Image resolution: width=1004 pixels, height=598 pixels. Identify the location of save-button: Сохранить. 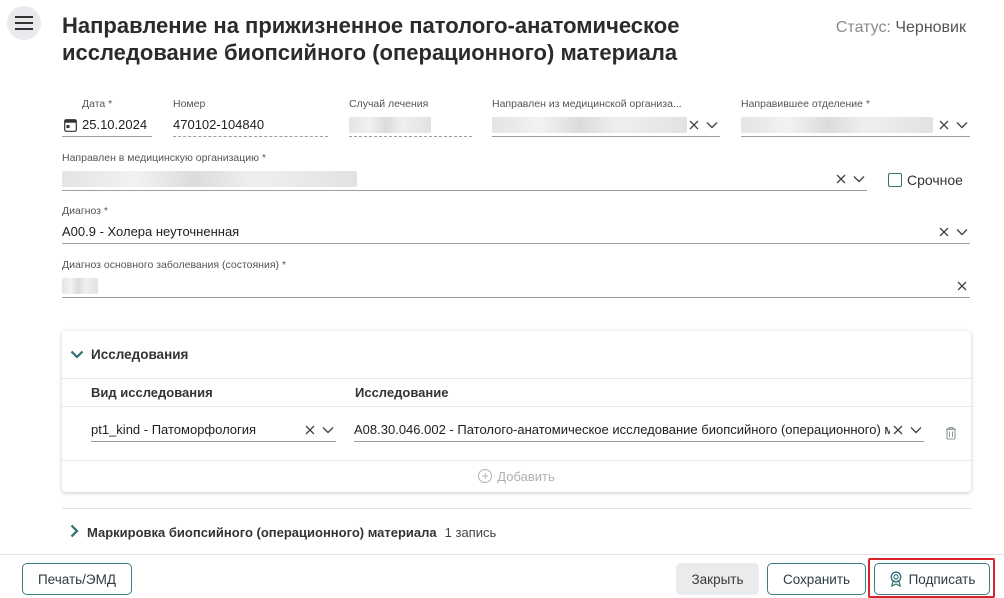
(816, 579).